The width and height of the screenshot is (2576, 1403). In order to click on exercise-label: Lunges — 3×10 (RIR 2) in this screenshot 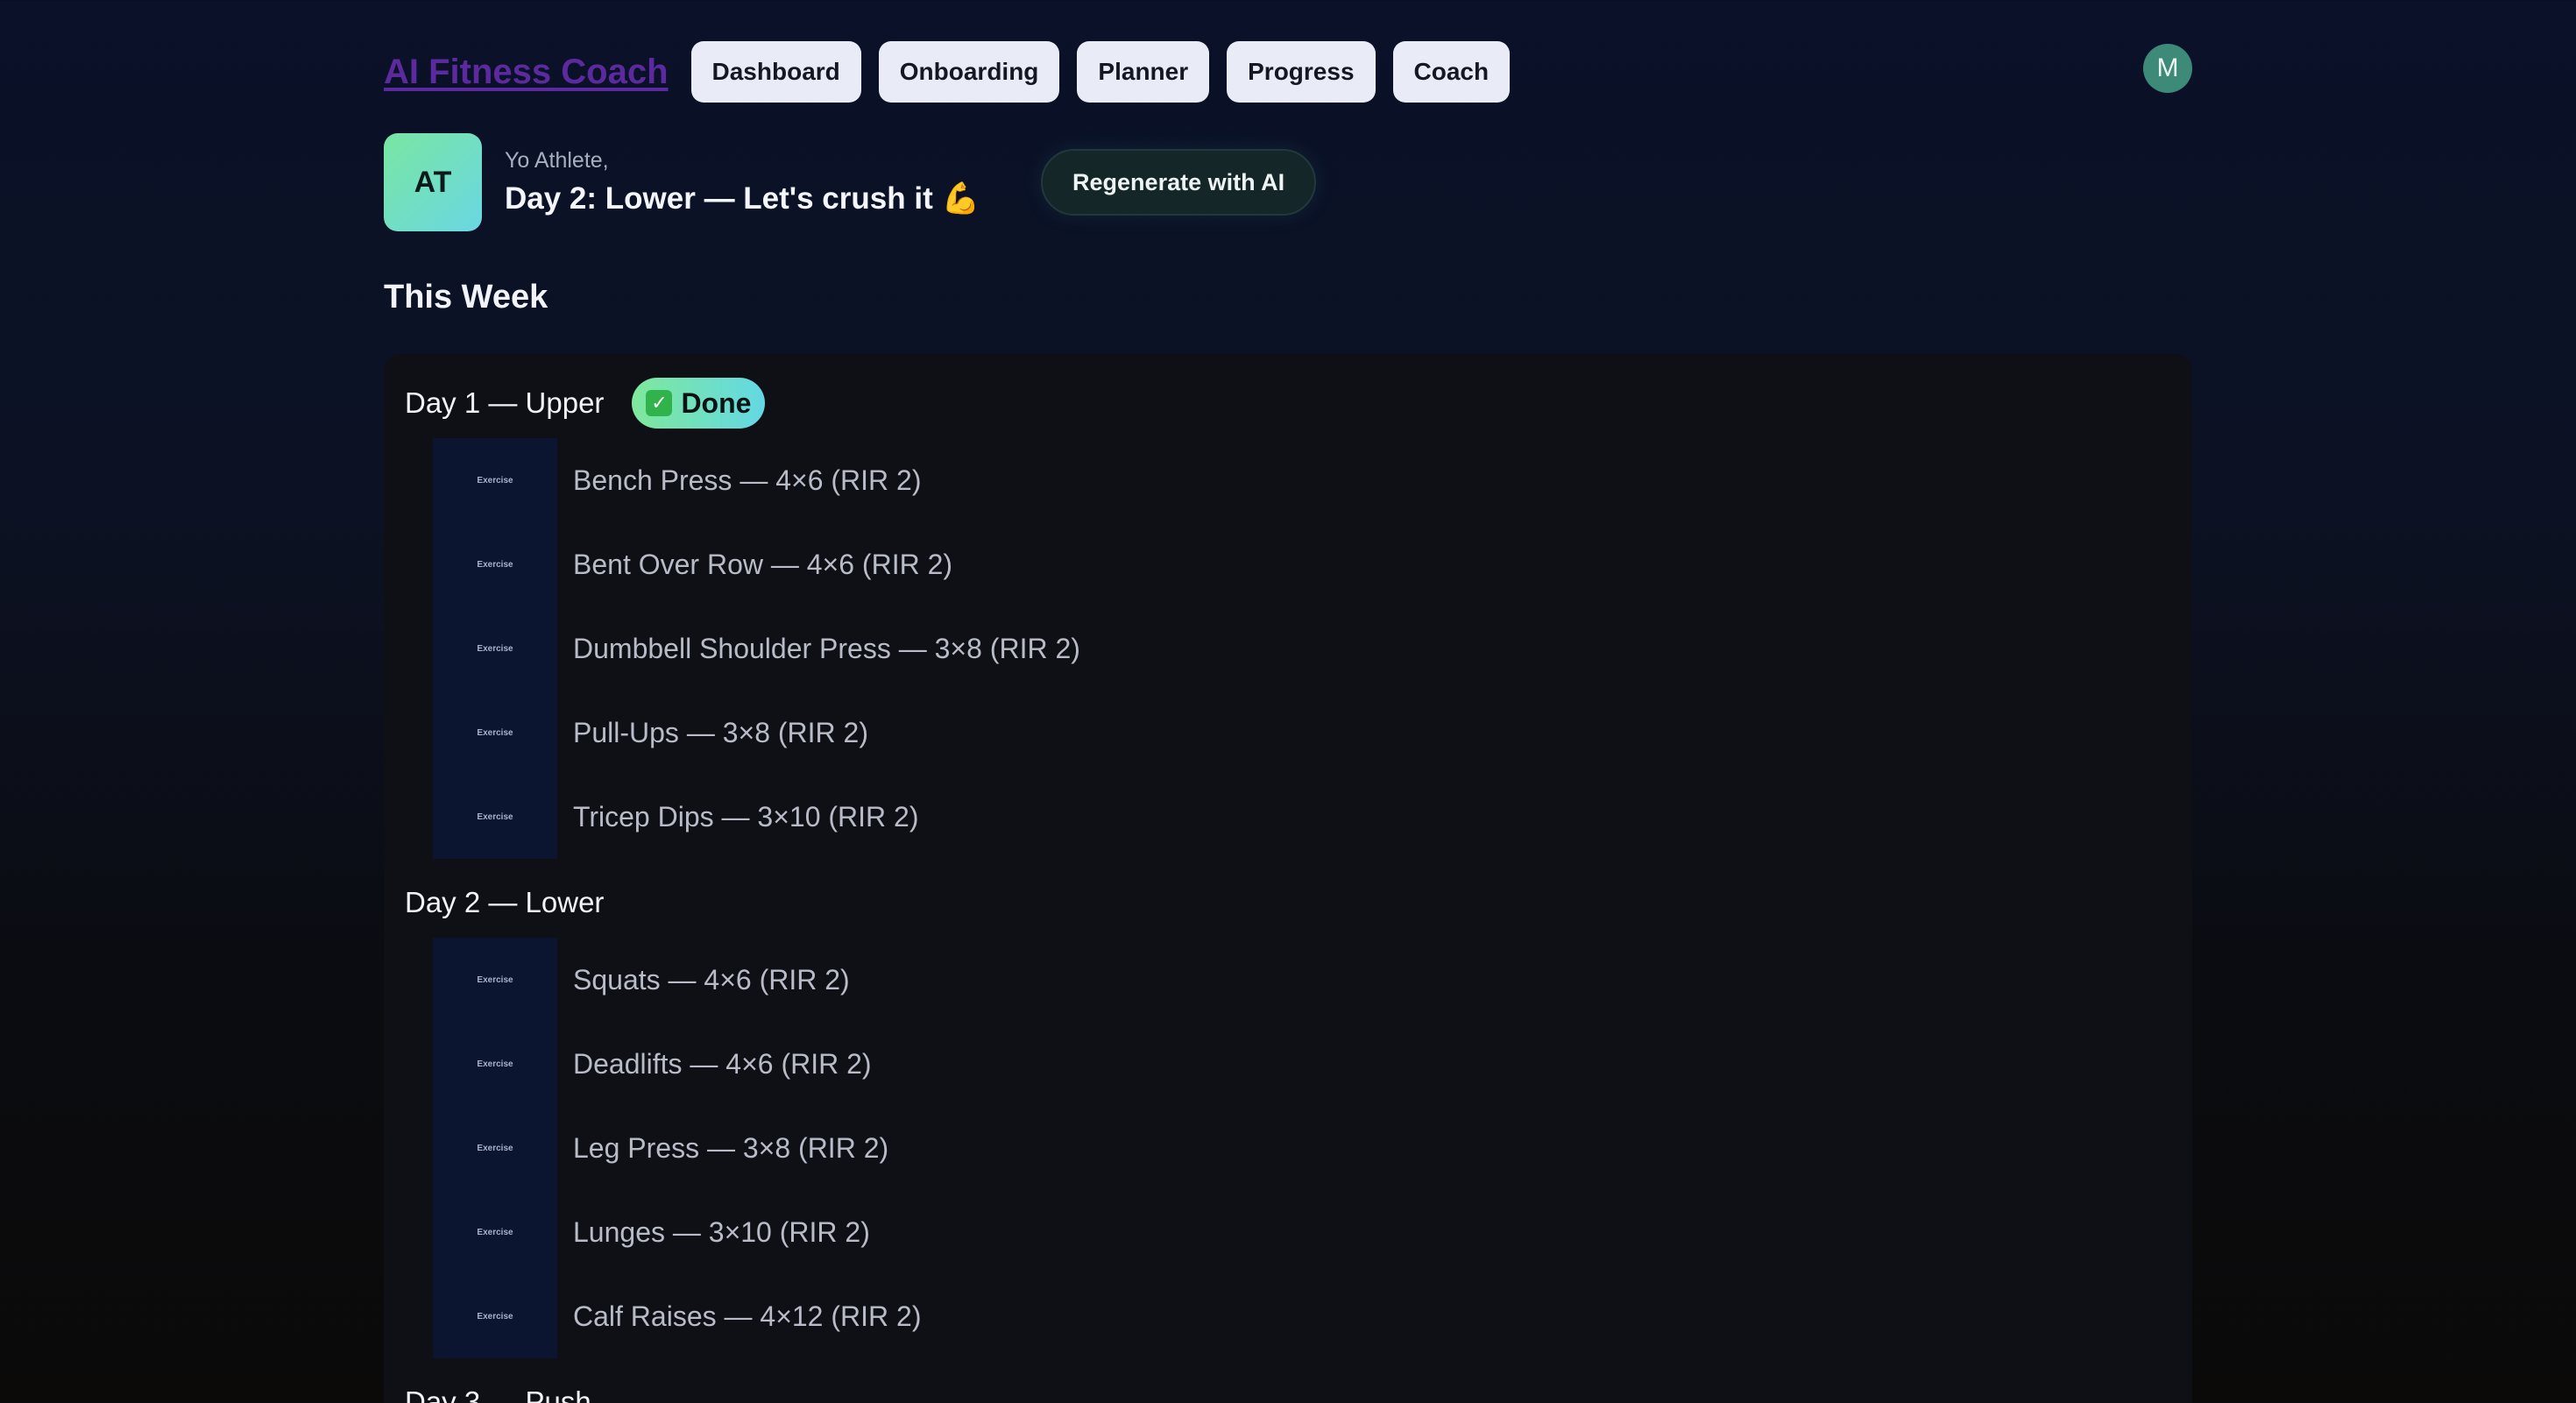, I will do `click(721, 1232)`.